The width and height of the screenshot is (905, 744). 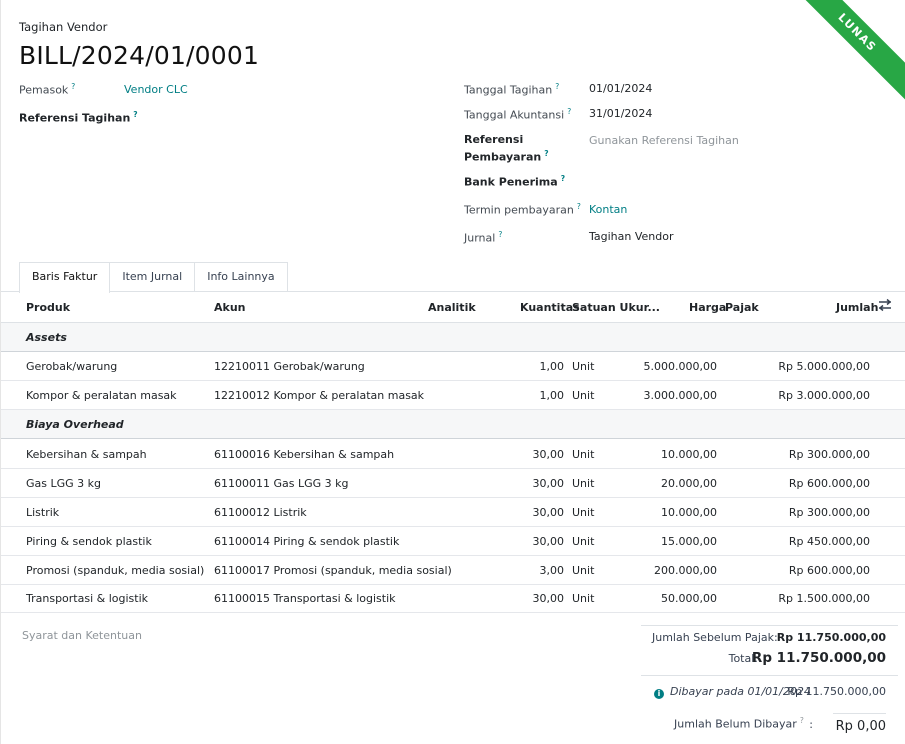 I want to click on price-cell: 5.000.000,00, so click(x=674, y=366).